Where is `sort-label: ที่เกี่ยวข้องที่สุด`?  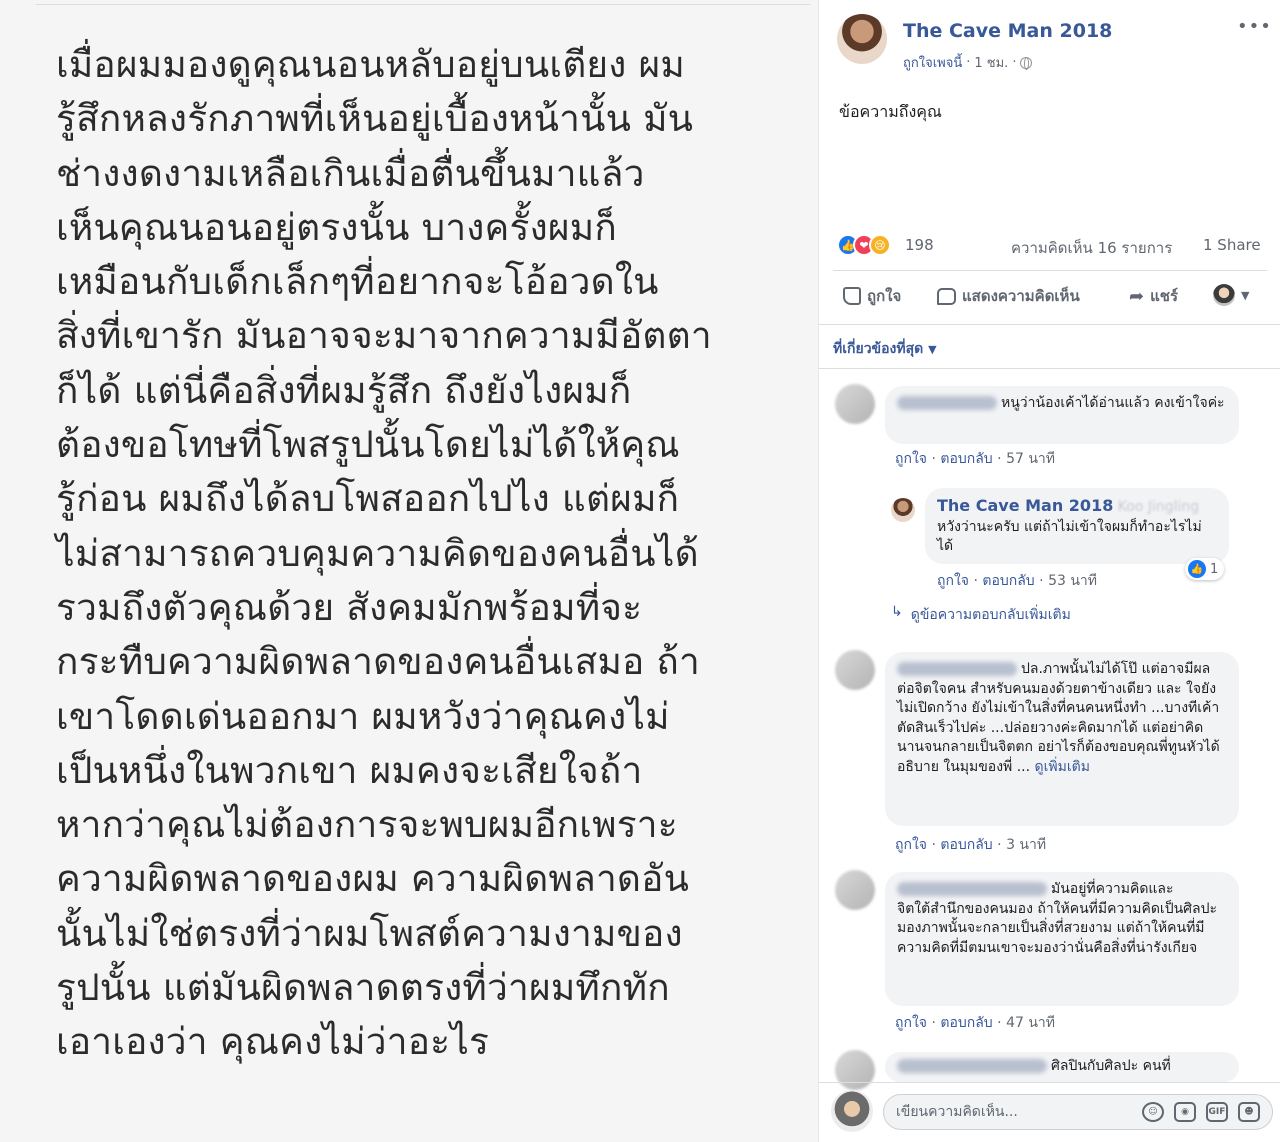 sort-label: ที่เกี่ยวข้องที่สุด is located at coordinates (878, 349).